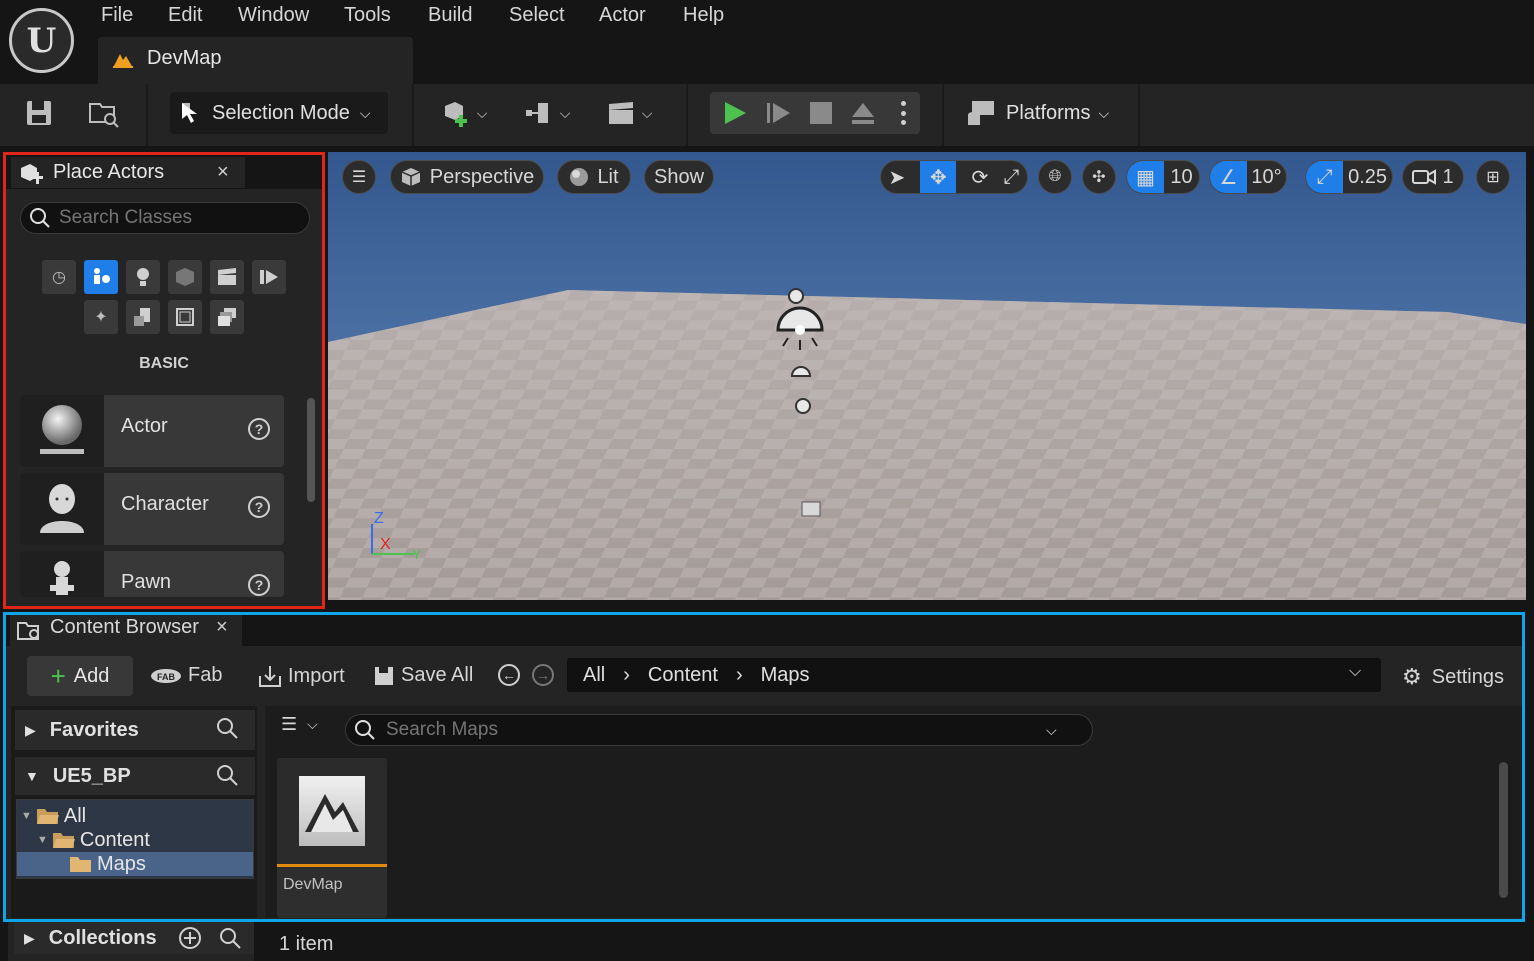  What do you see at coordinates (152, 431) in the screenshot?
I see `actor-list-item: Actor ?` at bounding box center [152, 431].